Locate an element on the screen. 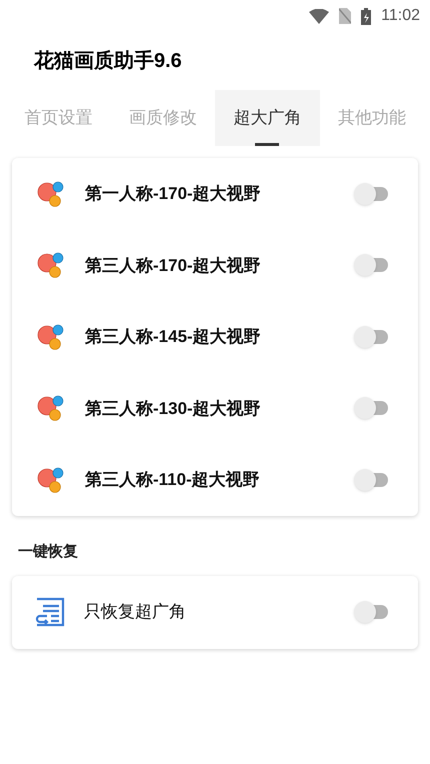 This screenshot has width=430, height=764. option-label: 只恢复超广角 is located at coordinates (135, 612).